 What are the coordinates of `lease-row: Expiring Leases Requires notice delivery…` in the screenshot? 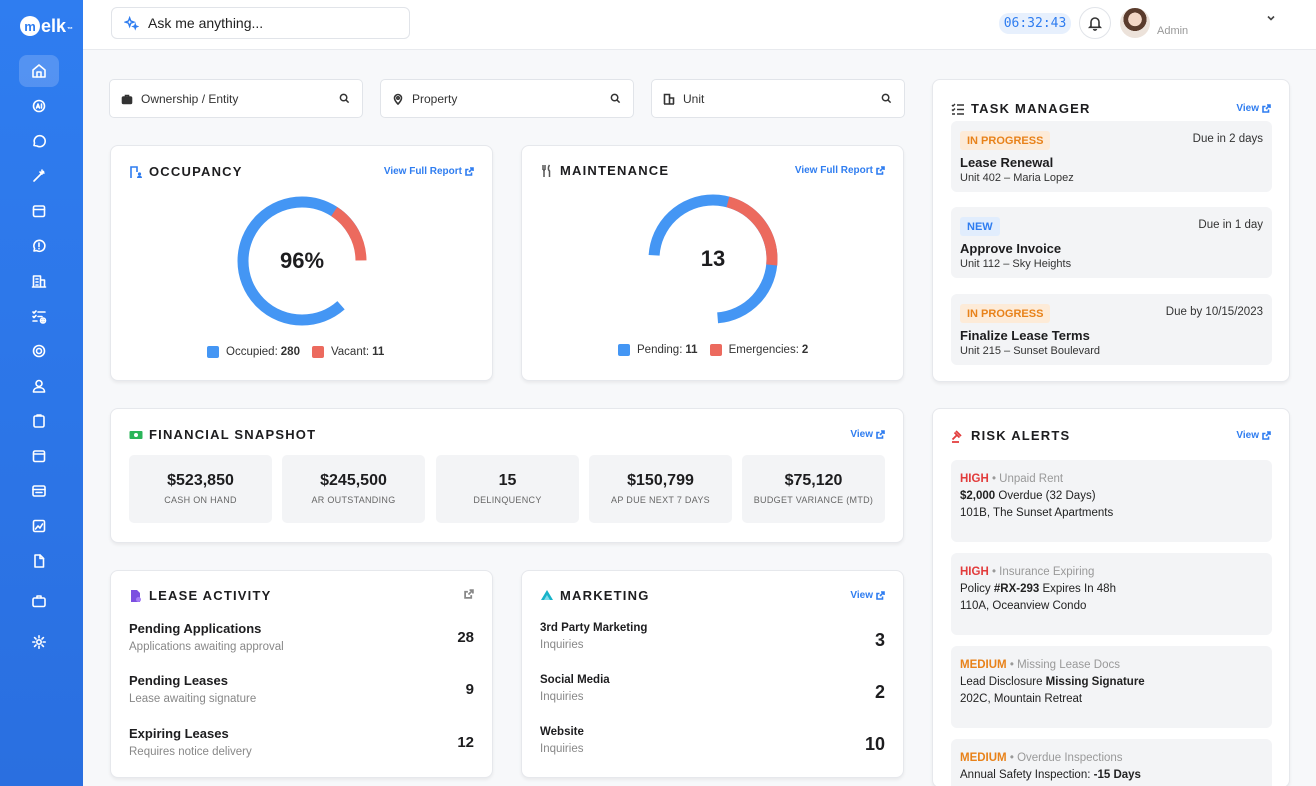 It's located at (301, 742).